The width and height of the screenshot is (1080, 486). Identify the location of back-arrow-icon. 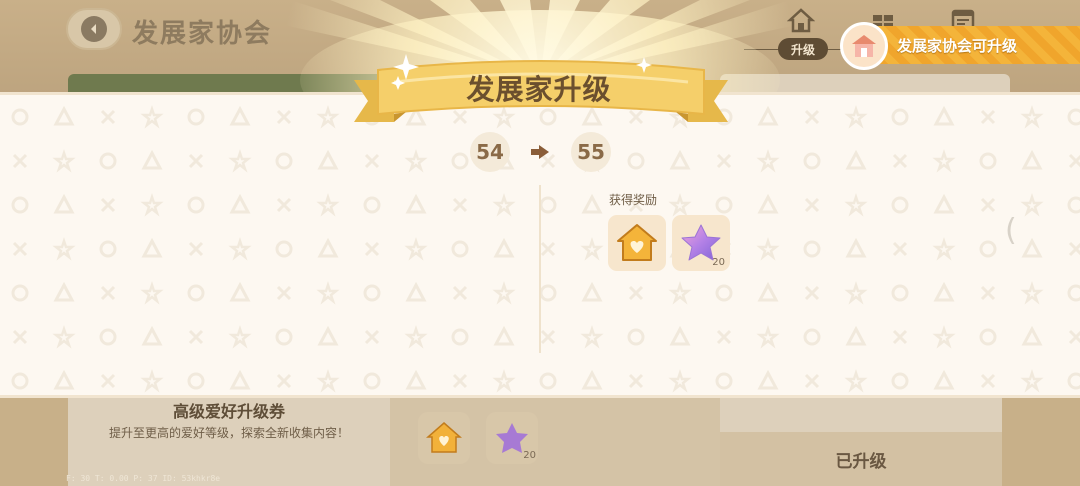
(94, 29).